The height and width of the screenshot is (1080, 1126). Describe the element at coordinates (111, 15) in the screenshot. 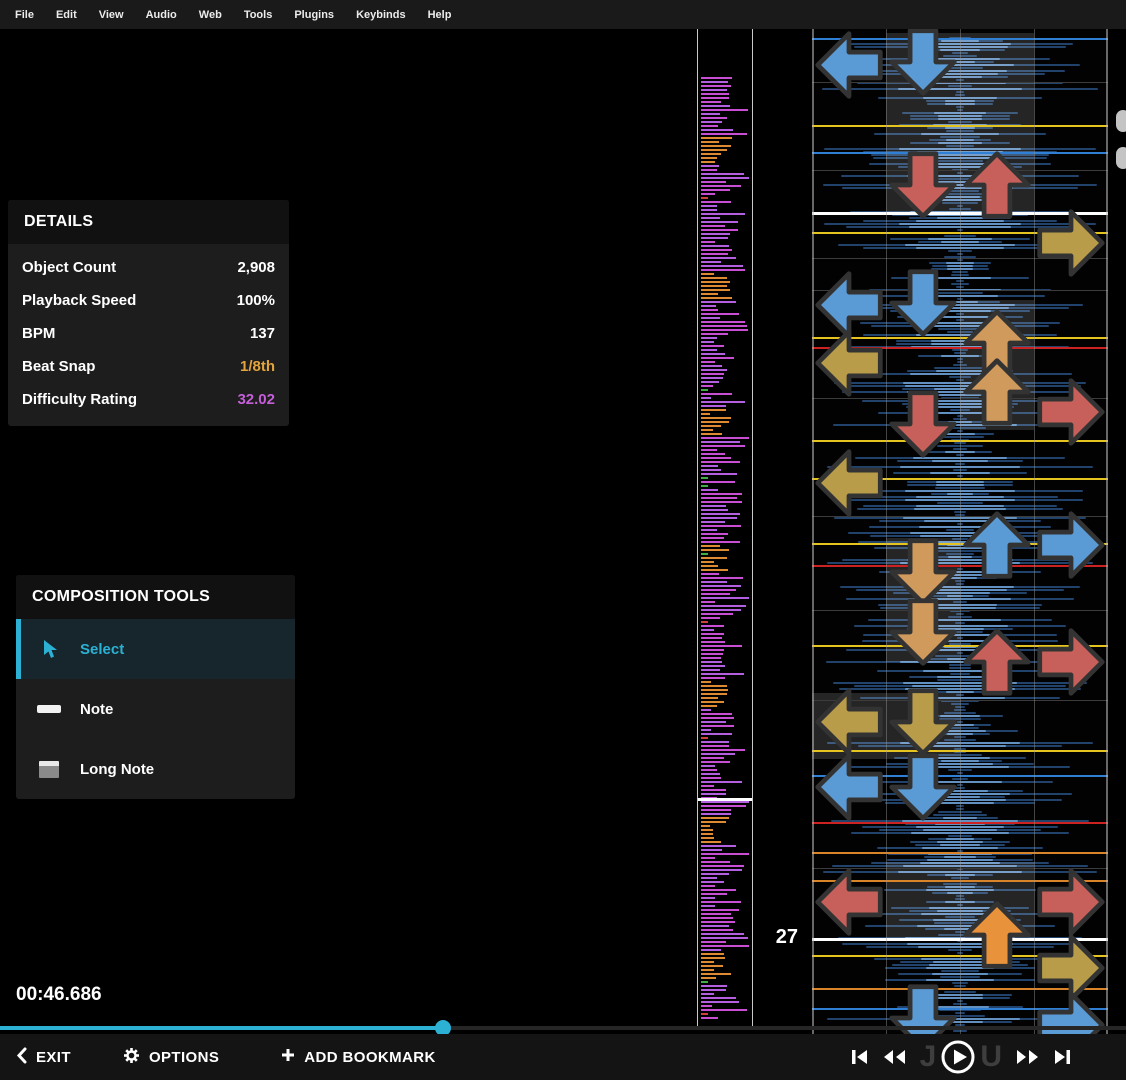

I see `menu-view: View` at that location.